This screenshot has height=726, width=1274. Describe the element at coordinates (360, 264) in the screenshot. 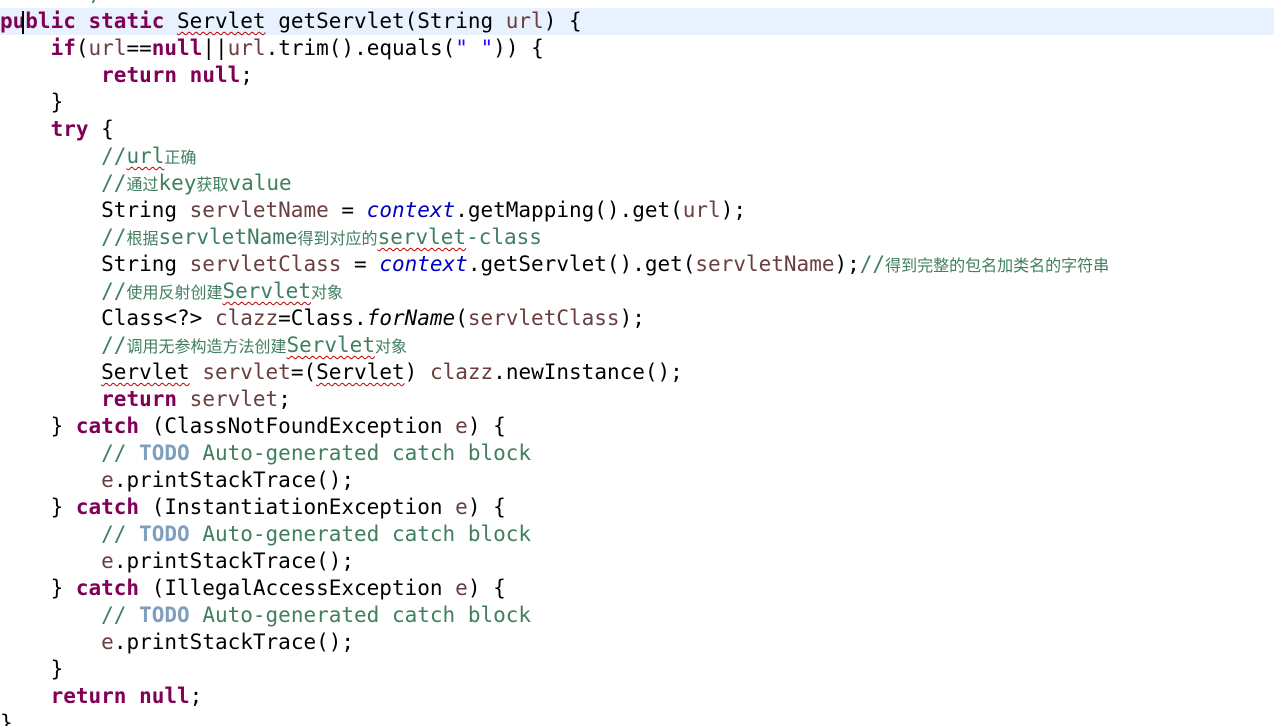

I see `code-token: =` at that location.